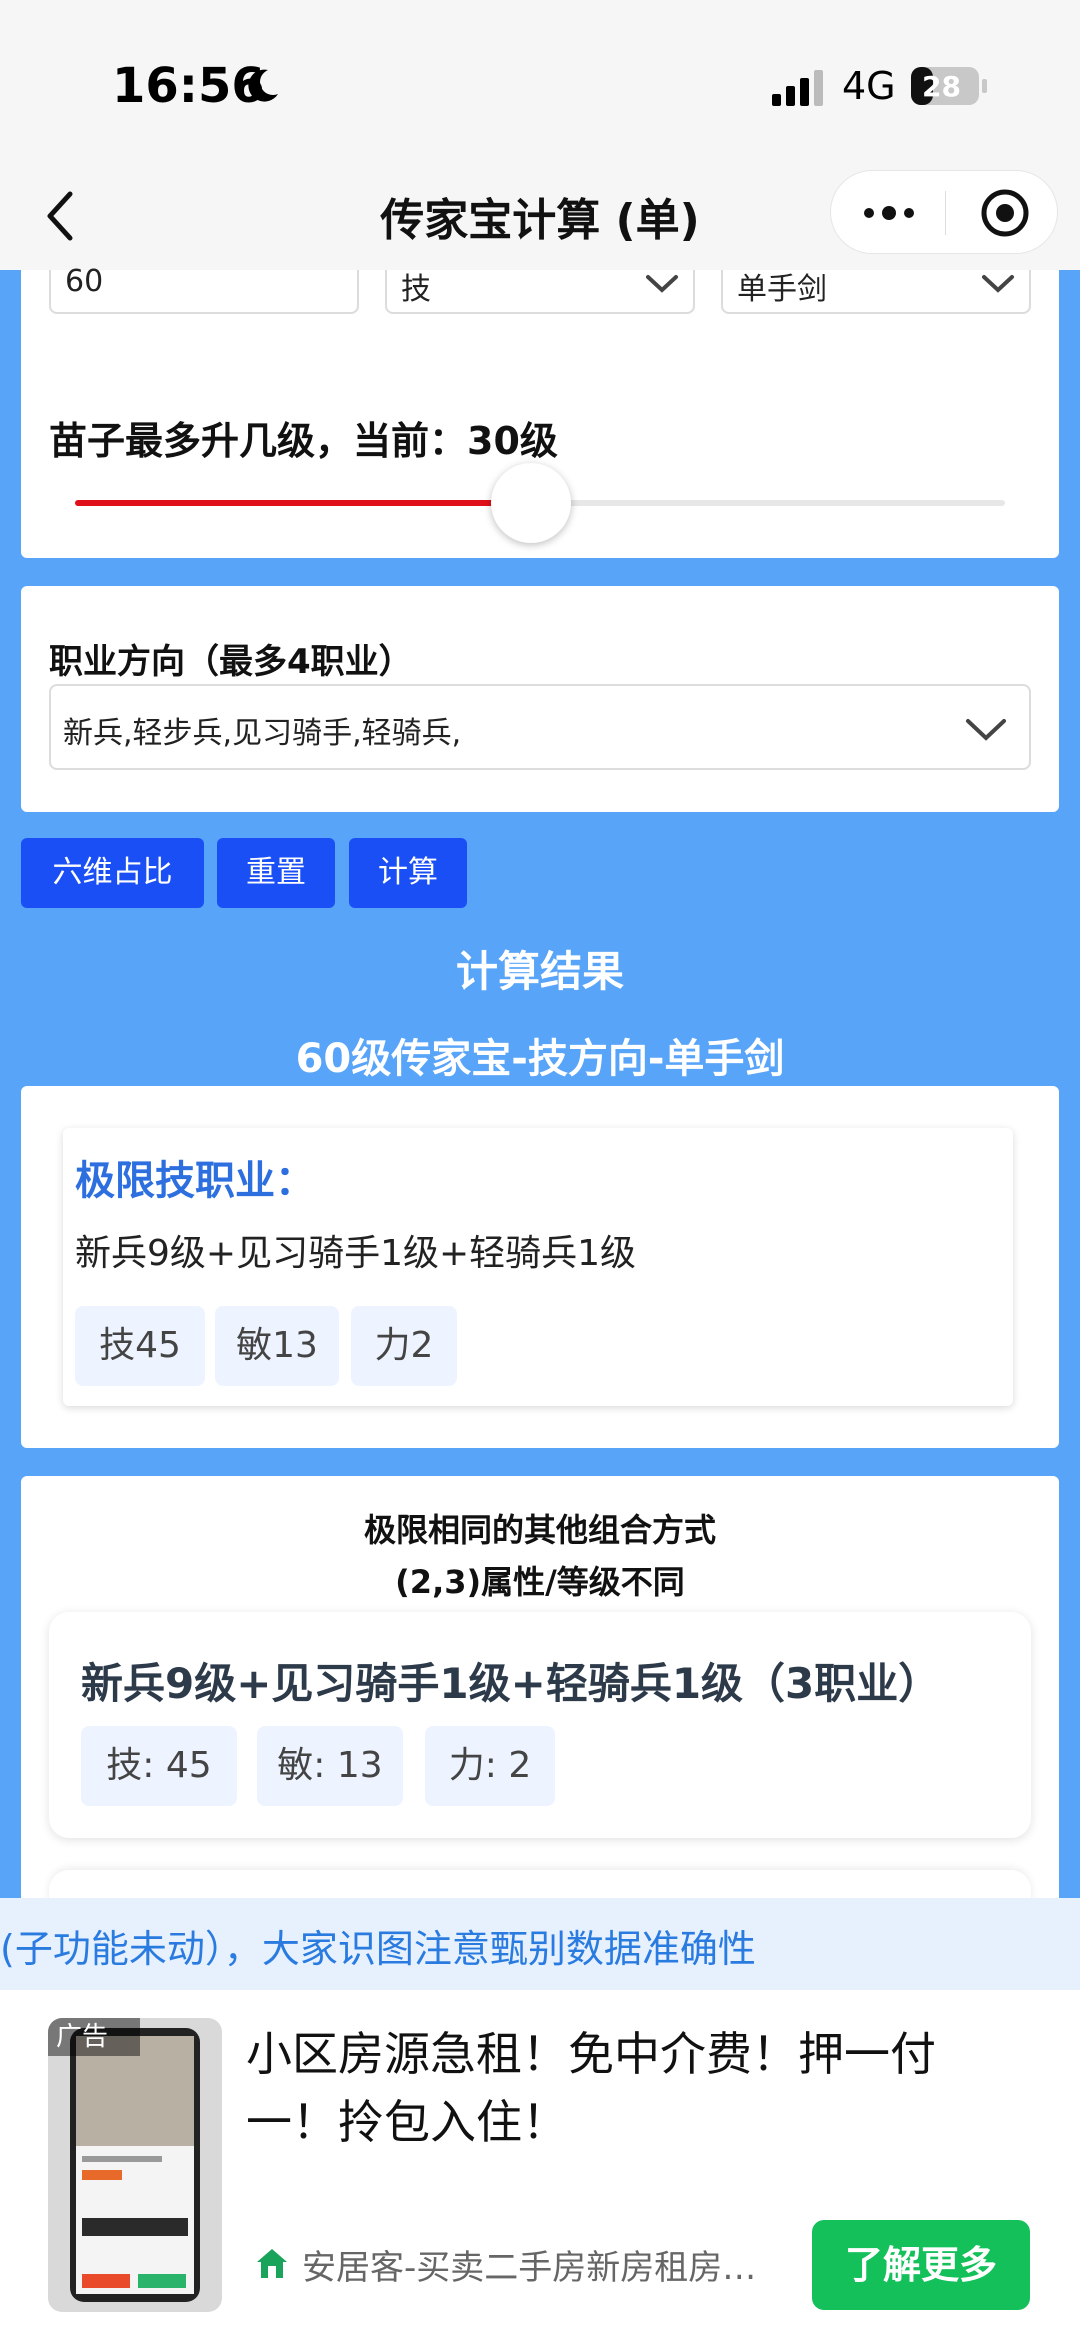  Describe the element at coordinates (941, 86) in the screenshot. I see `battery-level: 28` at that location.